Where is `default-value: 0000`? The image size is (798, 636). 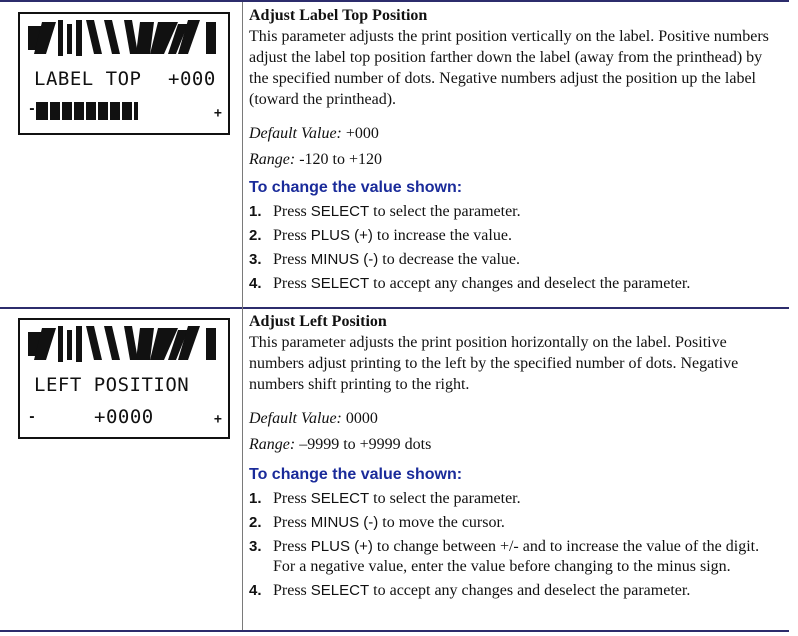 default-value: 0000 is located at coordinates (361, 418).